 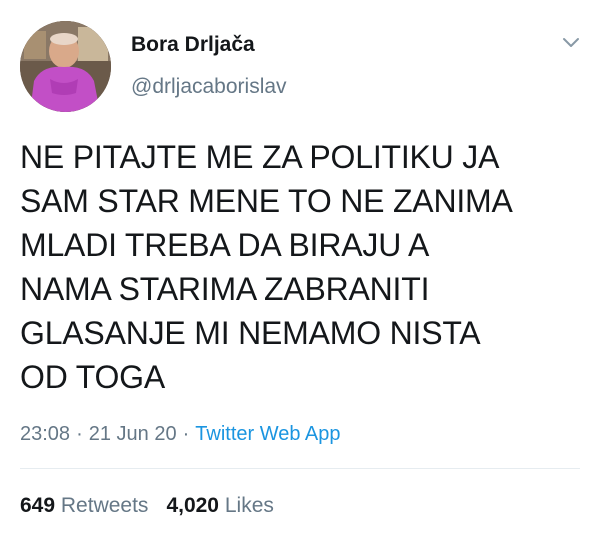 What do you see at coordinates (219, 505) in the screenshot?
I see `likes-stat: 4,020 Likes` at bounding box center [219, 505].